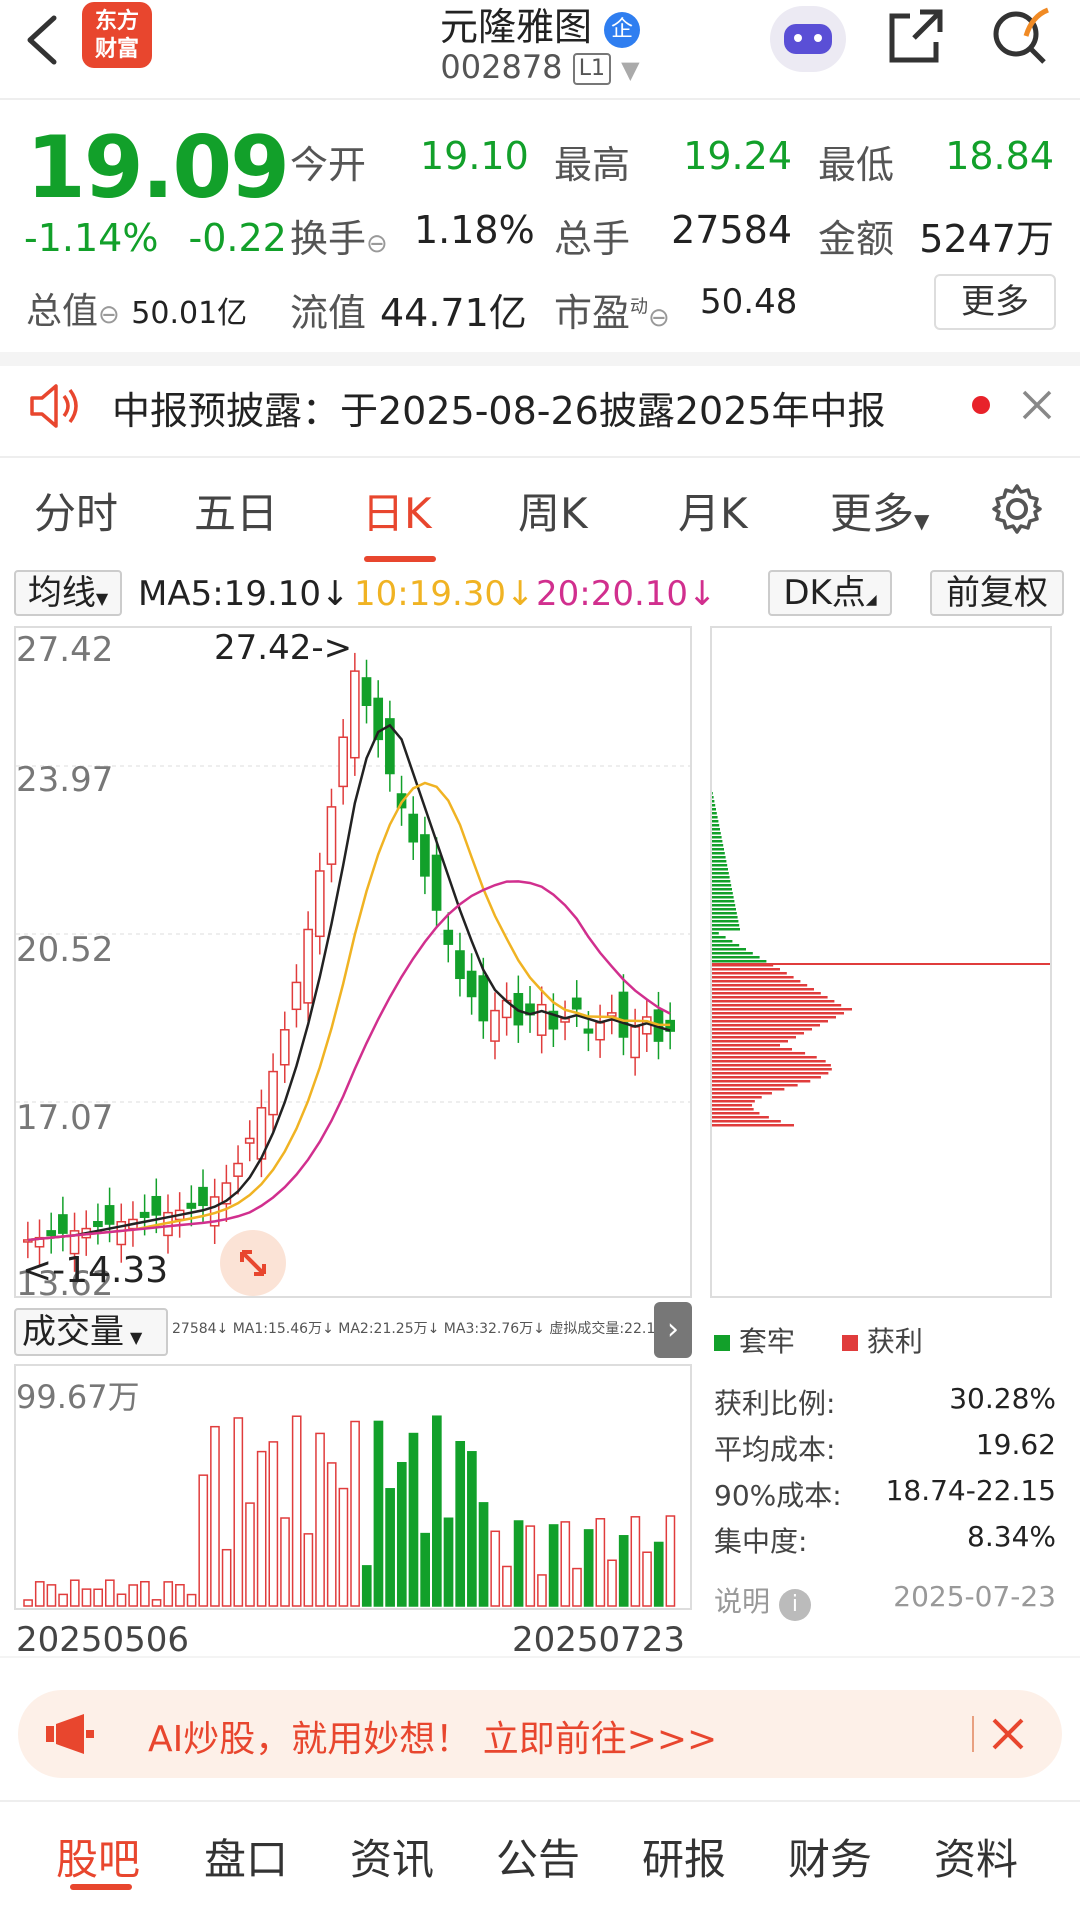 This screenshot has width=1080, height=1916. Describe the element at coordinates (432, 1736) in the screenshot. I see `banner-text: AI炒股，就用妙想！ 立即前往>>>` at that location.